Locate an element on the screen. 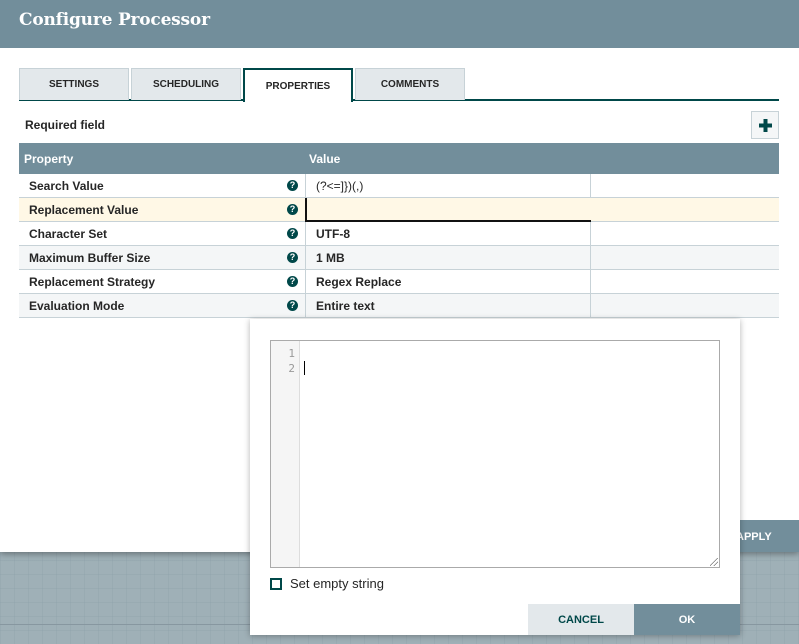 The image size is (799, 644). table-row: Evaluation Mode ? Entire text is located at coordinates (399, 306).